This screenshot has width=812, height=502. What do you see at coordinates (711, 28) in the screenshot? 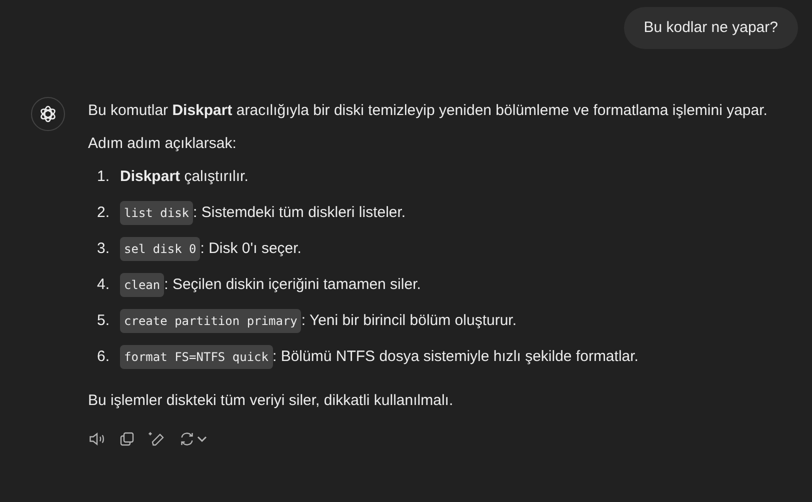
I see `user-message: Bu kodlar ne yapar?` at bounding box center [711, 28].